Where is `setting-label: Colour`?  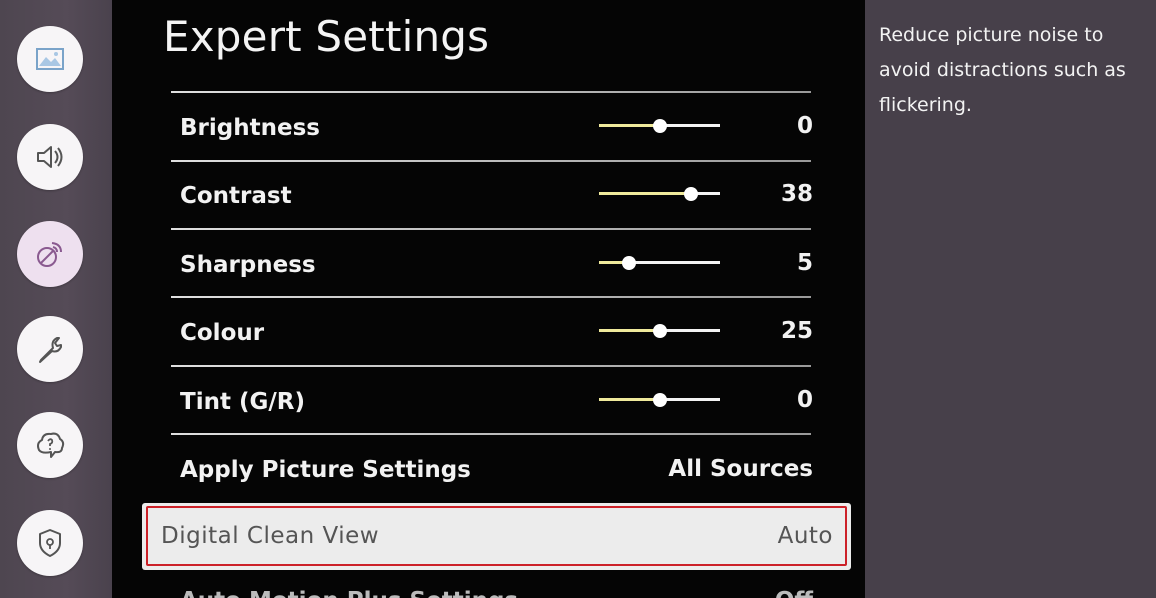
setting-label: Colour is located at coordinates (222, 333).